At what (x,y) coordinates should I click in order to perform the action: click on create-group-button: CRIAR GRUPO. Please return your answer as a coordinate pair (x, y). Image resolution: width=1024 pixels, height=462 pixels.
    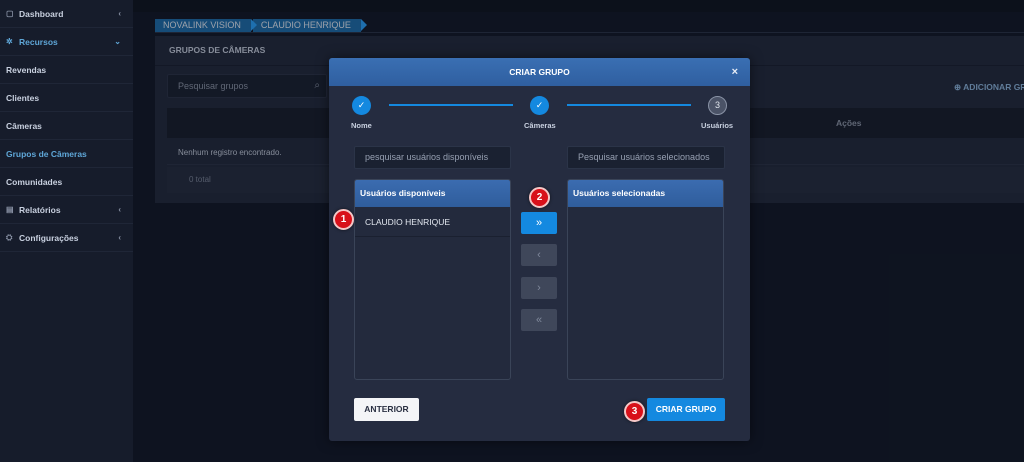
    Looking at the image, I should click on (686, 409).